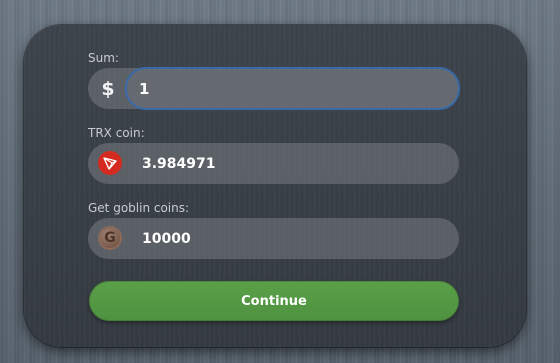 This screenshot has height=363, width=560. I want to click on goblin-label: Get goblin coins:, so click(139, 208).